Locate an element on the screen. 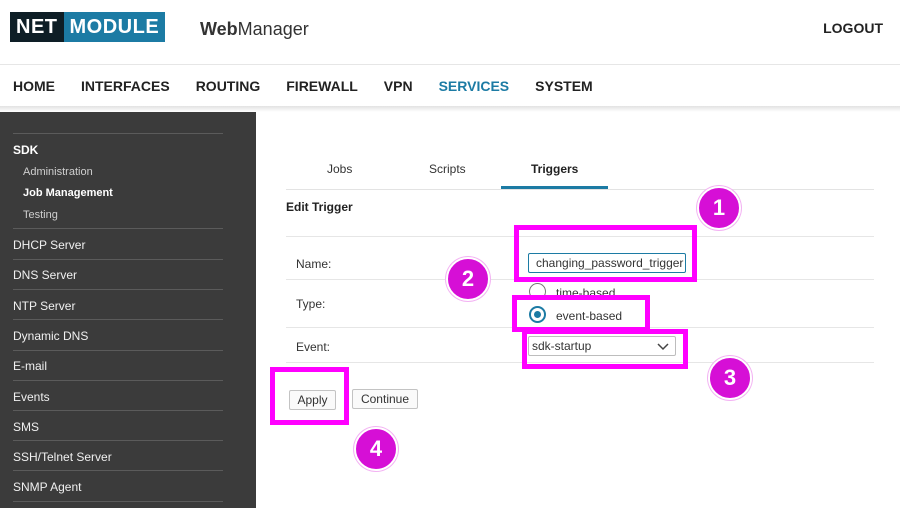 Image resolution: width=900 pixels, height=508 pixels. netmodule-logo: NET MODULE is located at coordinates (88, 27).